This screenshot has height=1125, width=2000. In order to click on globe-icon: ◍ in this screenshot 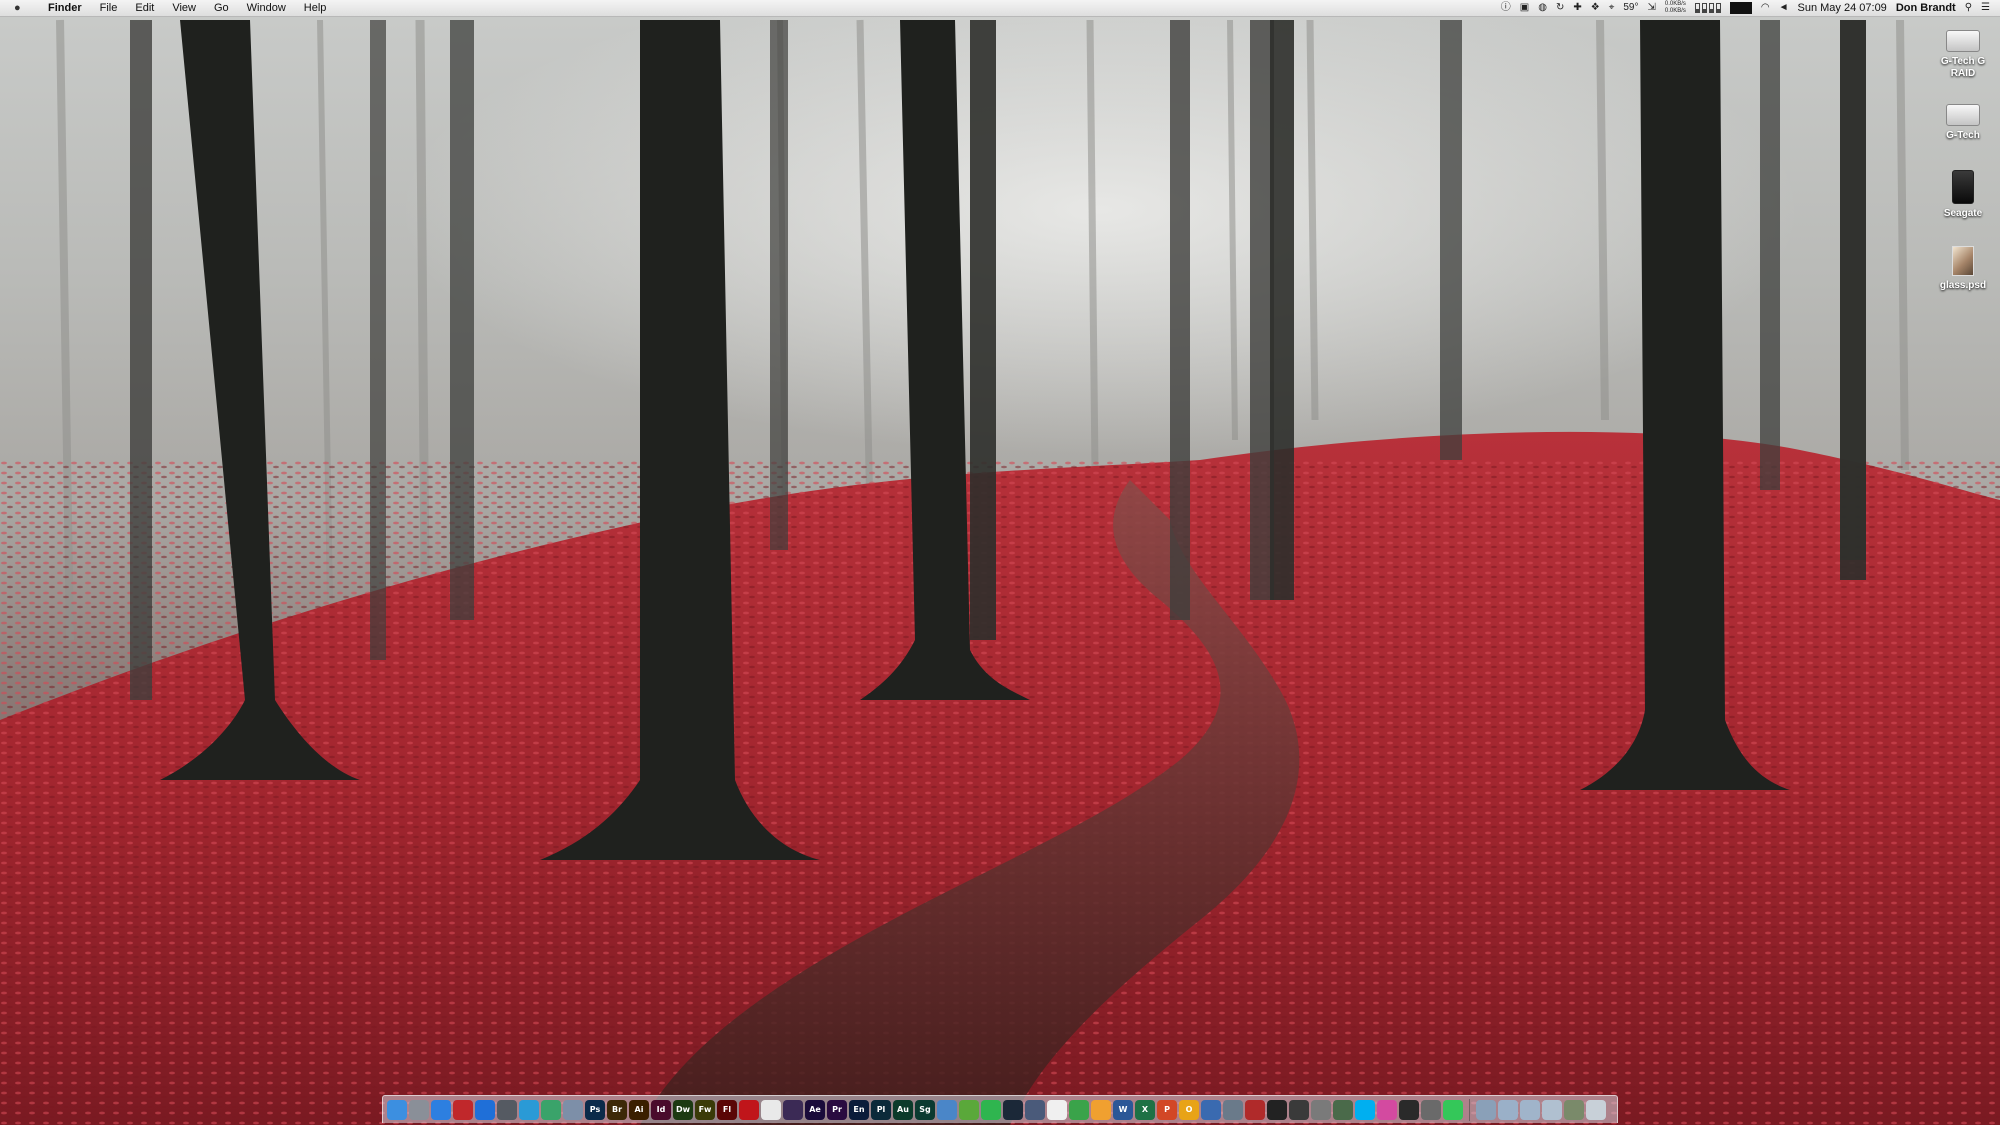, I will do `click(1542, 8)`.